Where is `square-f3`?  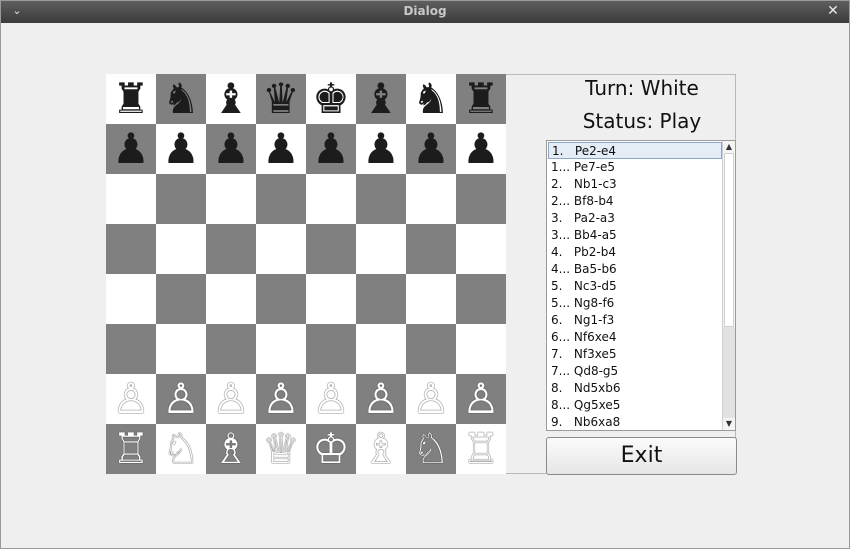
square-f3 is located at coordinates (381, 349).